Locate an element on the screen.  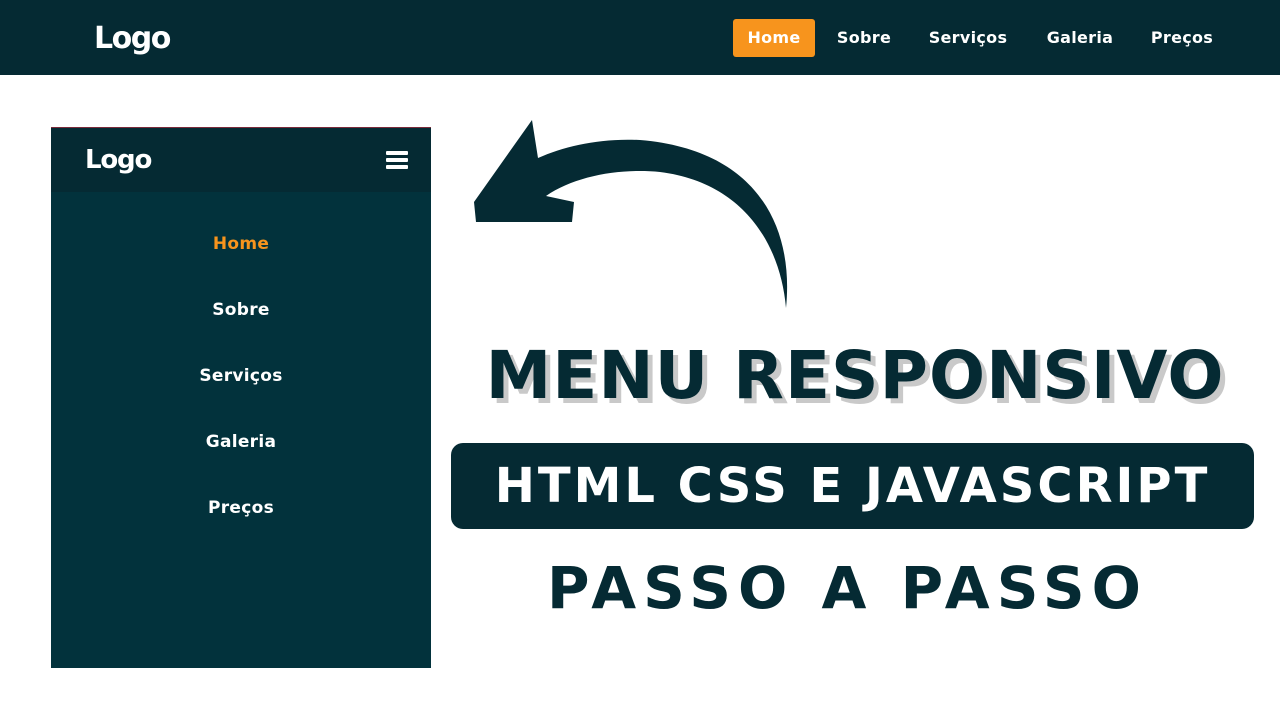
mobile-nav-item-home: Home is located at coordinates (241, 244).